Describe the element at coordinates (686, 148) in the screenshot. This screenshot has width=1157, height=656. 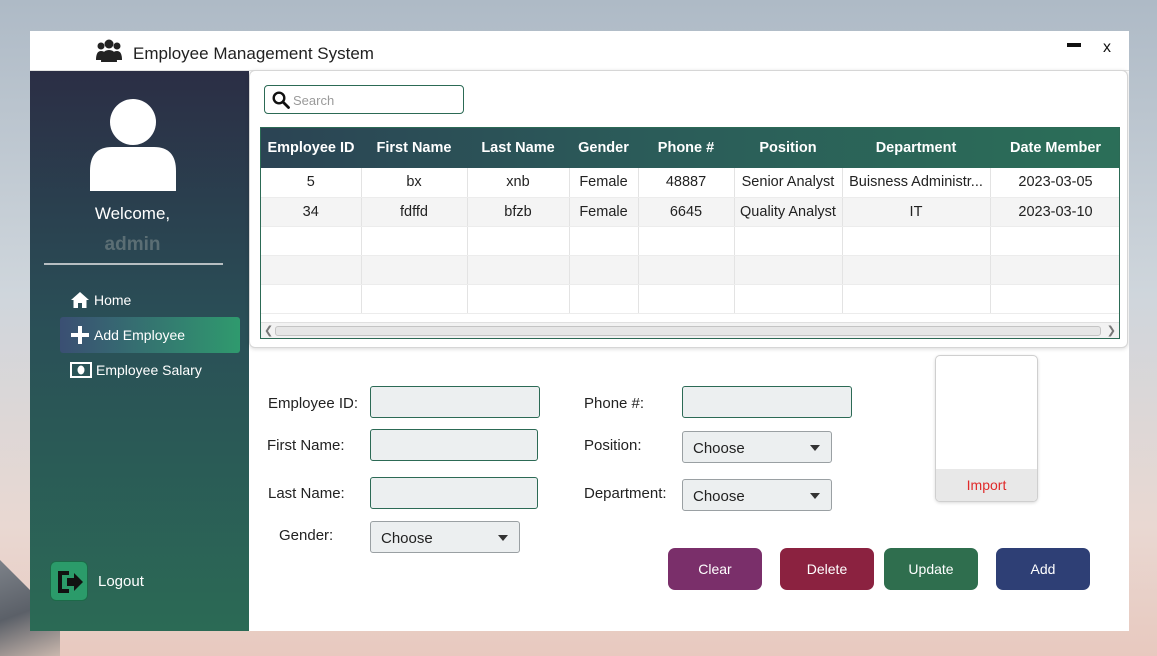
I see `column-header: Phone #` at that location.